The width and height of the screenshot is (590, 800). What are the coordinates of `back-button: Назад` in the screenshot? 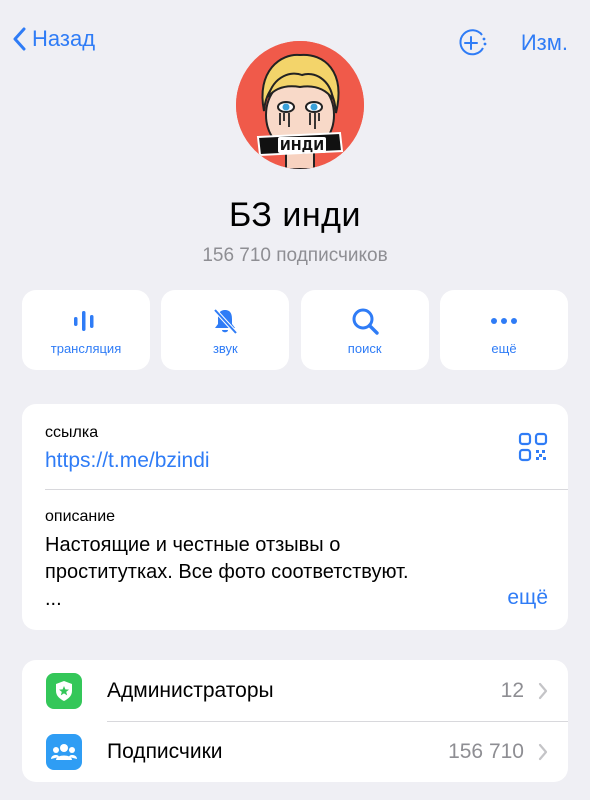 It's located at (53, 39).